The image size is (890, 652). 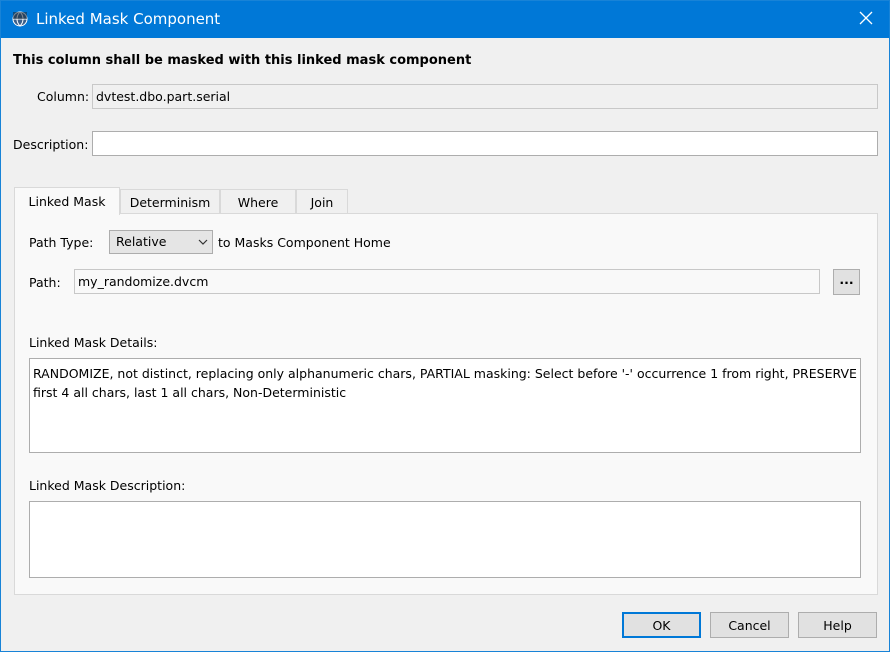 I want to click on ok-button-label: OK, so click(x=661, y=625).